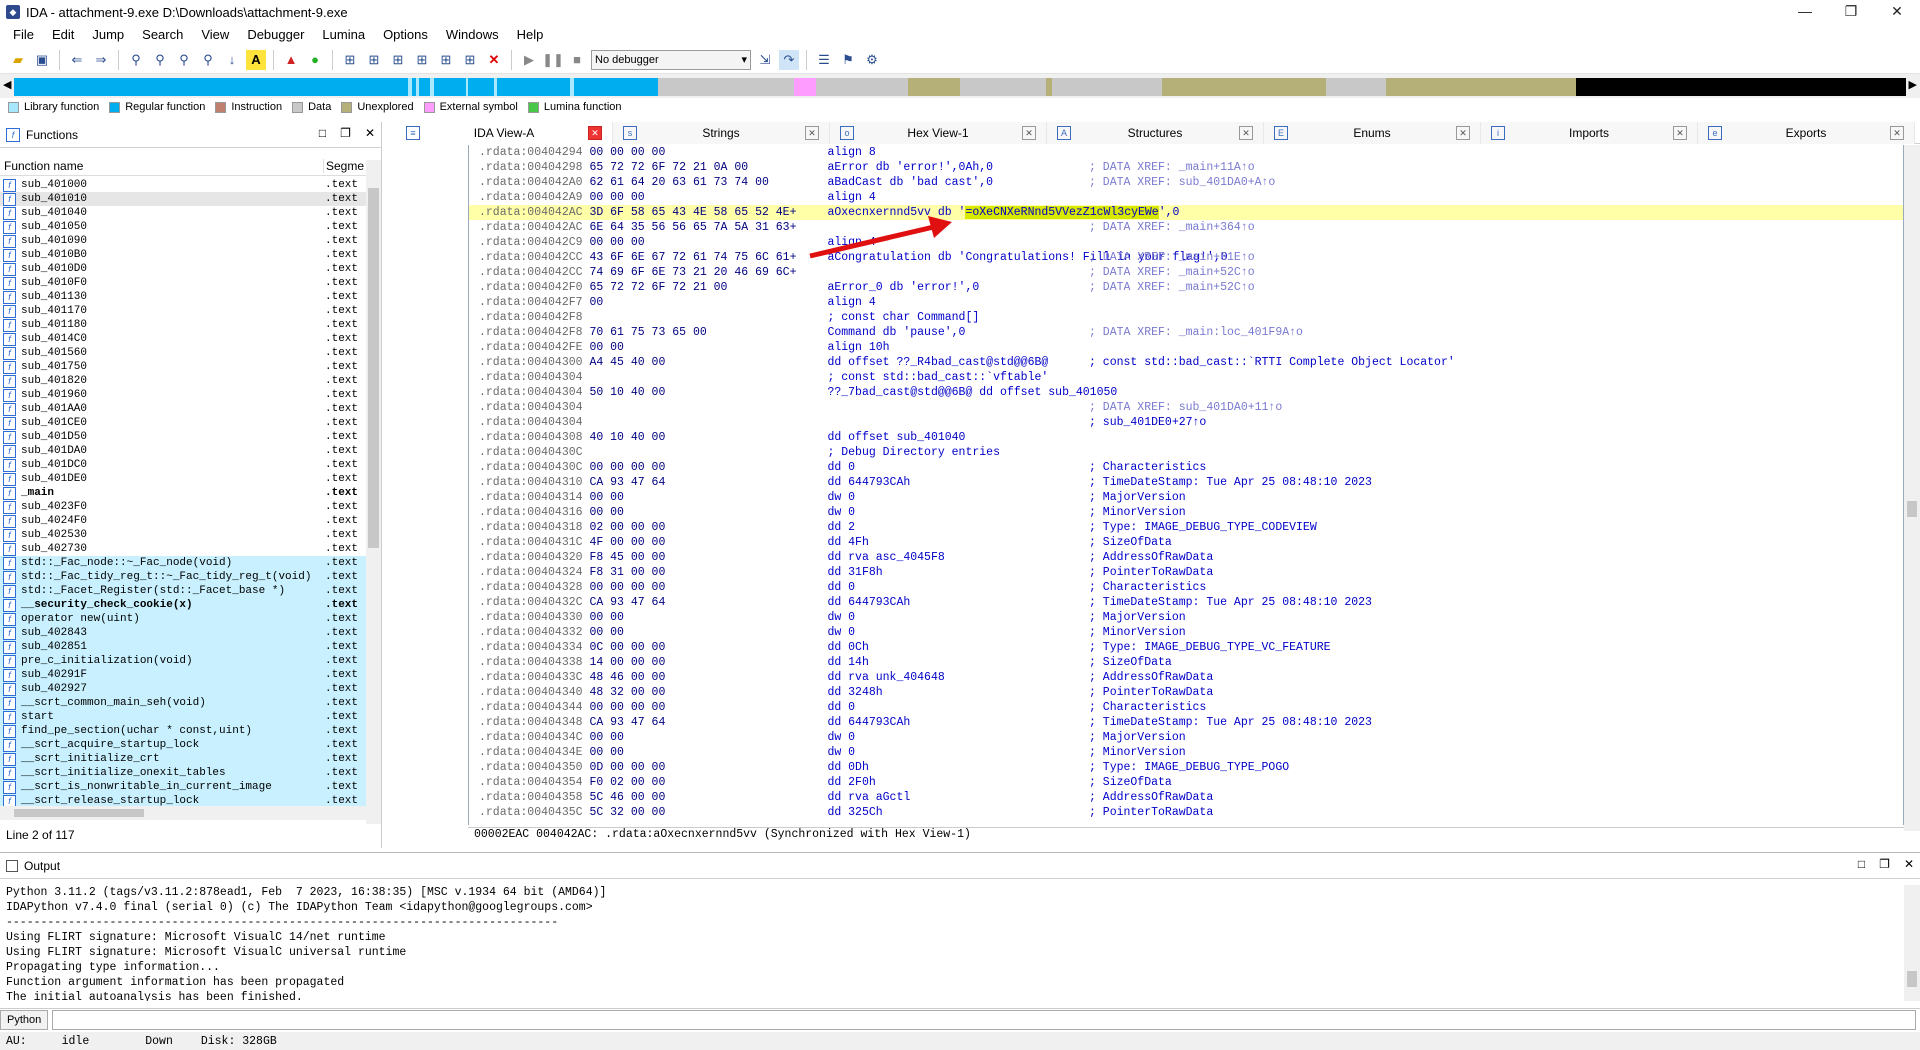 Image resolution: width=1920 pixels, height=1050 pixels. I want to click on functions-horizontal-scrollbar, so click(183, 813).